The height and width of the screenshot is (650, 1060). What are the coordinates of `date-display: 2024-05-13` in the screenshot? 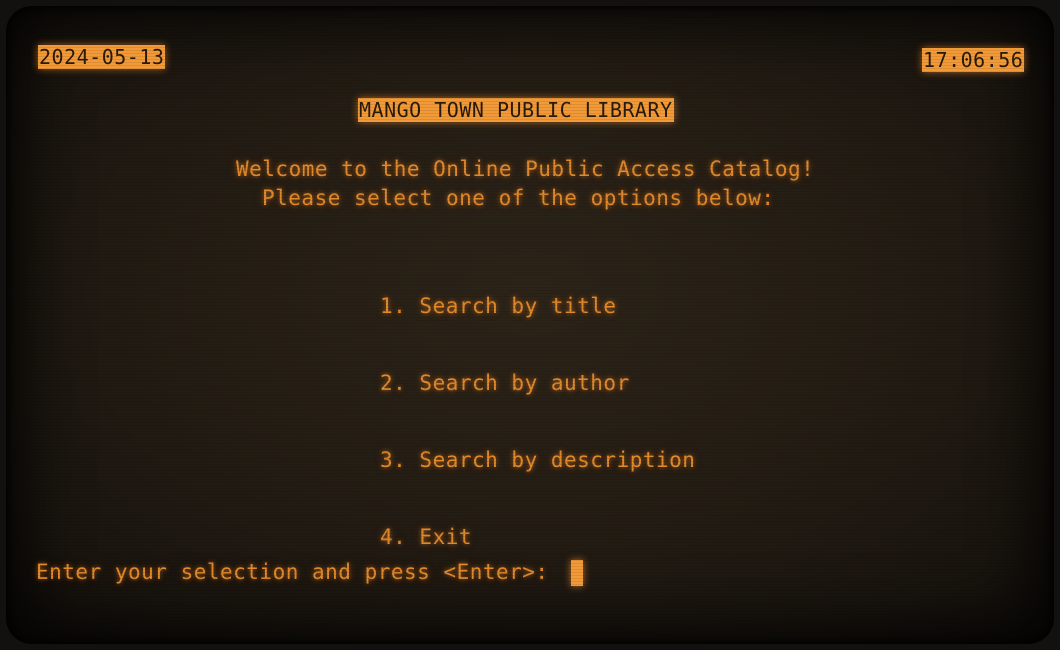 It's located at (102, 57).